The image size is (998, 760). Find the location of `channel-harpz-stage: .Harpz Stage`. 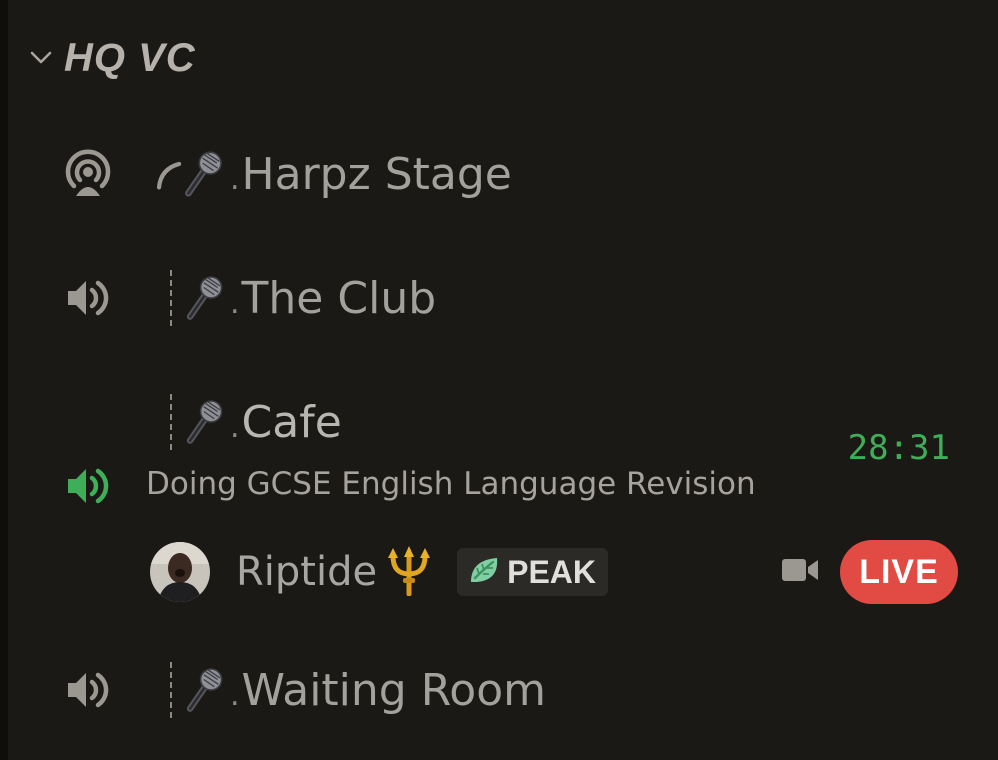

channel-harpz-stage: .Harpz Stage is located at coordinates (285, 174).